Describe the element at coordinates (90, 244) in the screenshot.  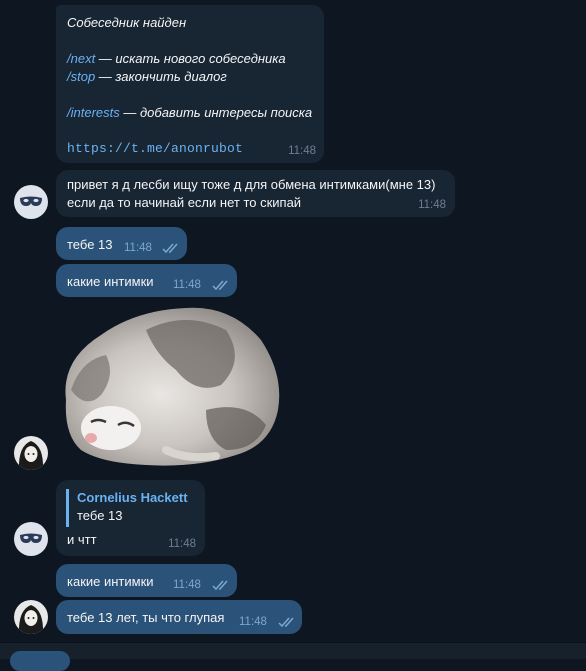
I see `message-text: тебе 13` at that location.